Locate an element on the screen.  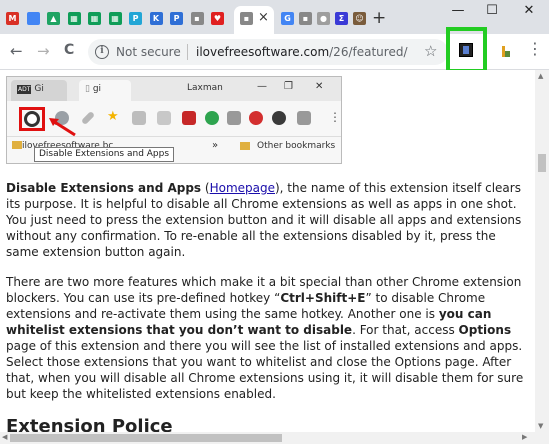
reload-button: C is located at coordinates (69, 50).